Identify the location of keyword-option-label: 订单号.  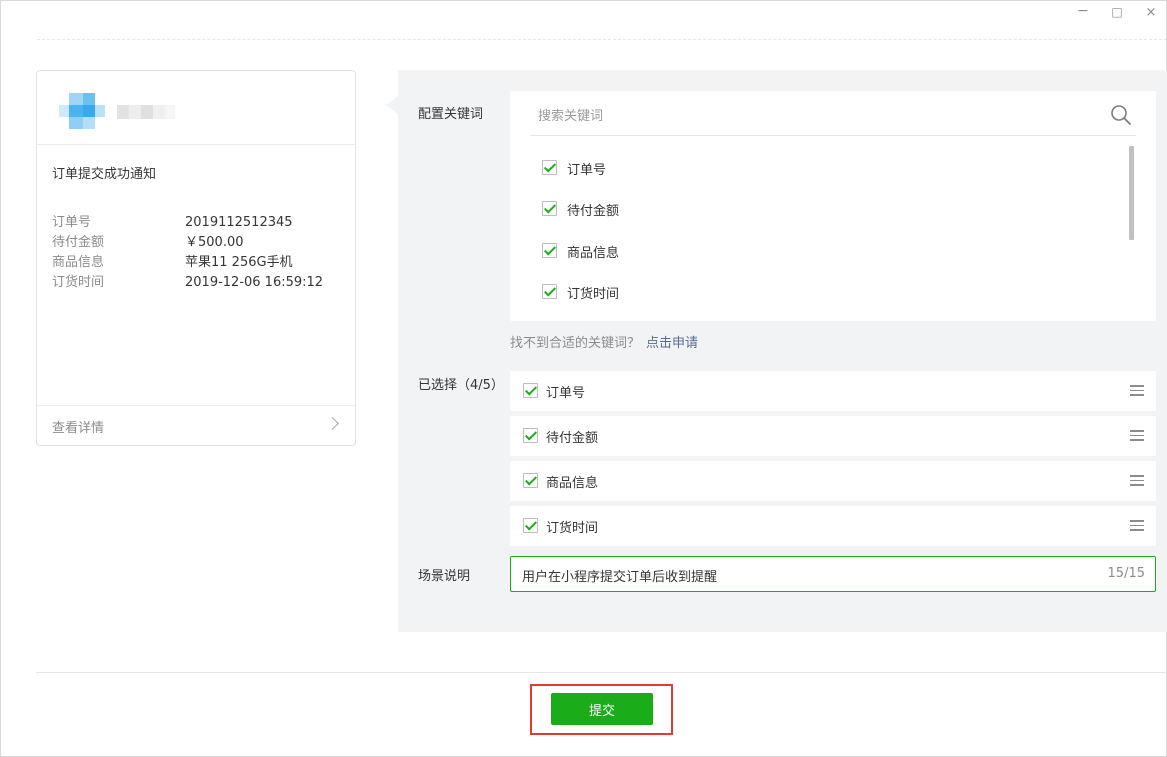
(587, 170).